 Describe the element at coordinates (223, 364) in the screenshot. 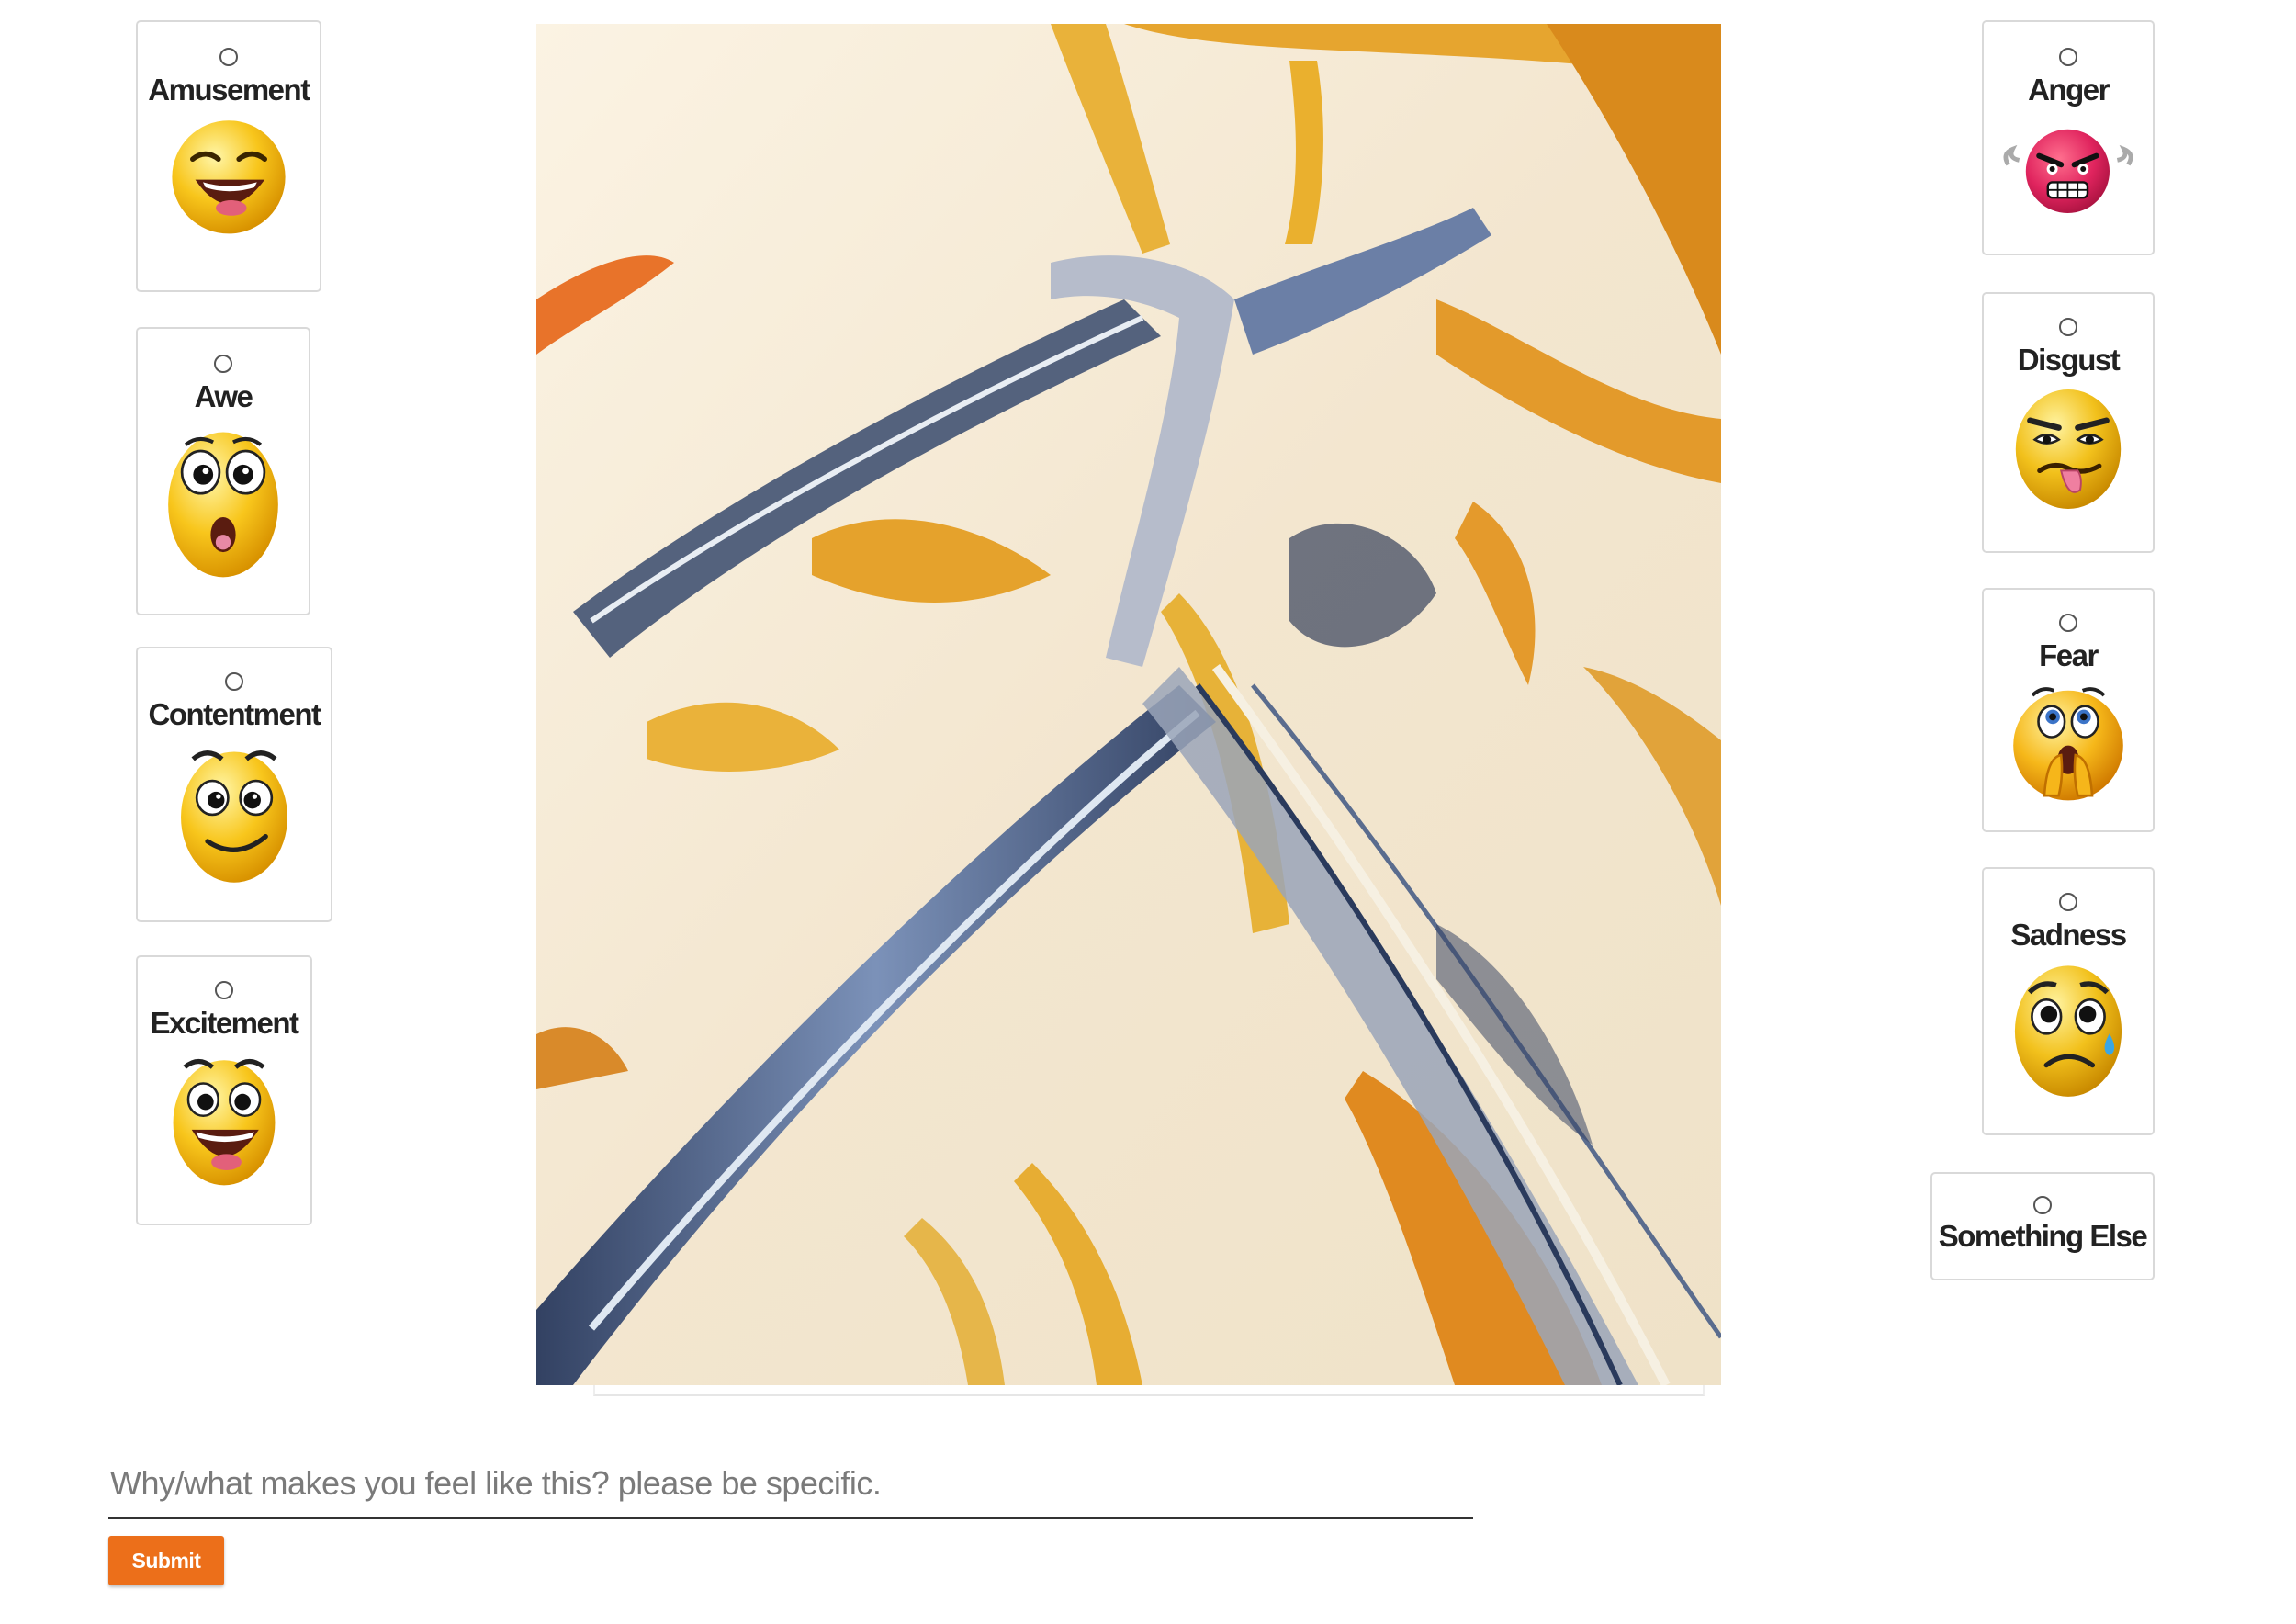

I see `awe-radio` at that location.